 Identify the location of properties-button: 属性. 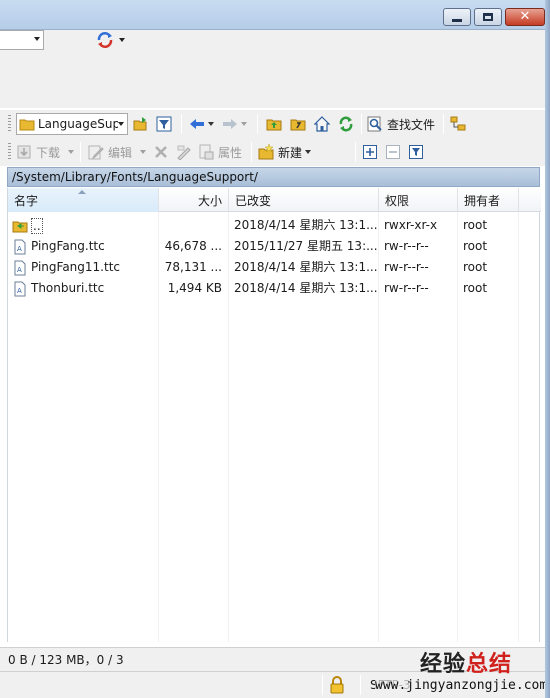
(220, 152).